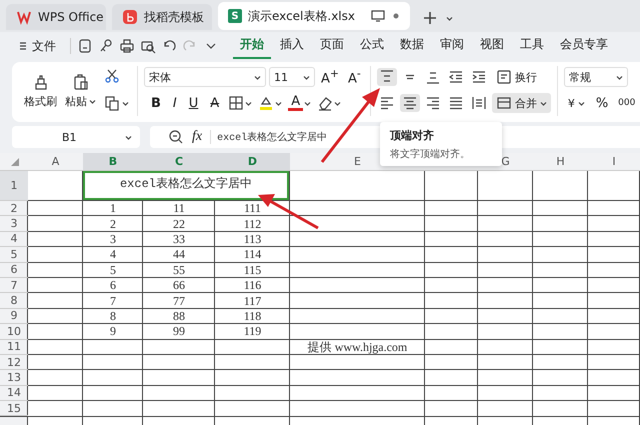  Describe the element at coordinates (186, 185) in the screenshot. I see `merged-cell: excel表格怎么文字居中` at that location.